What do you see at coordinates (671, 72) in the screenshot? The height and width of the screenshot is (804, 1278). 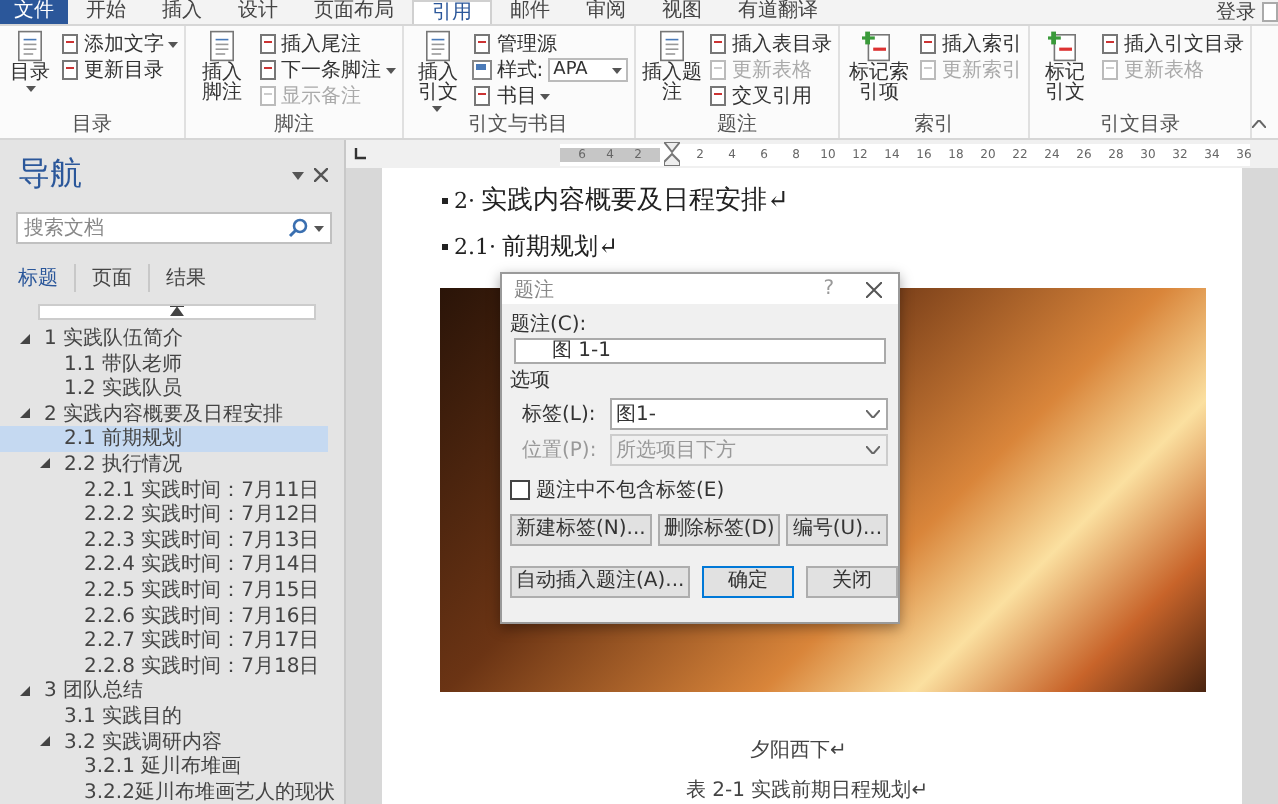 I see `ribbon-button: 插入题注` at bounding box center [671, 72].